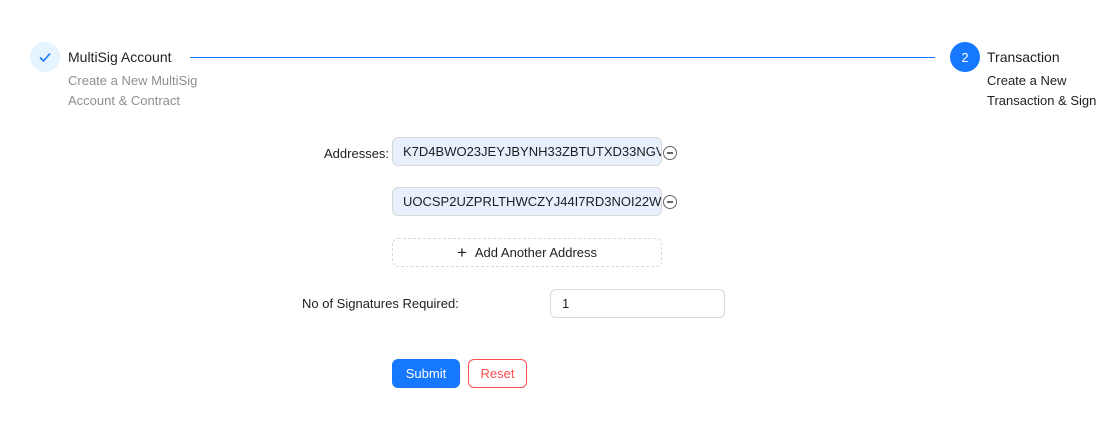  What do you see at coordinates (1023, 57) in the screenshot?
I see `step-2-title: Transaction` at bounding box center [1023, 57].